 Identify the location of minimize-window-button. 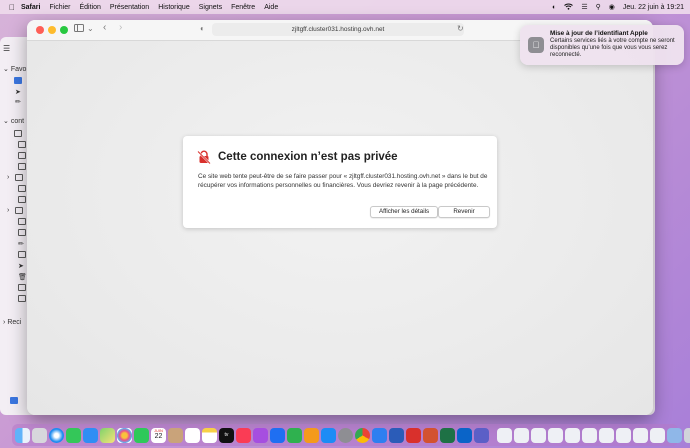
(52, 30).